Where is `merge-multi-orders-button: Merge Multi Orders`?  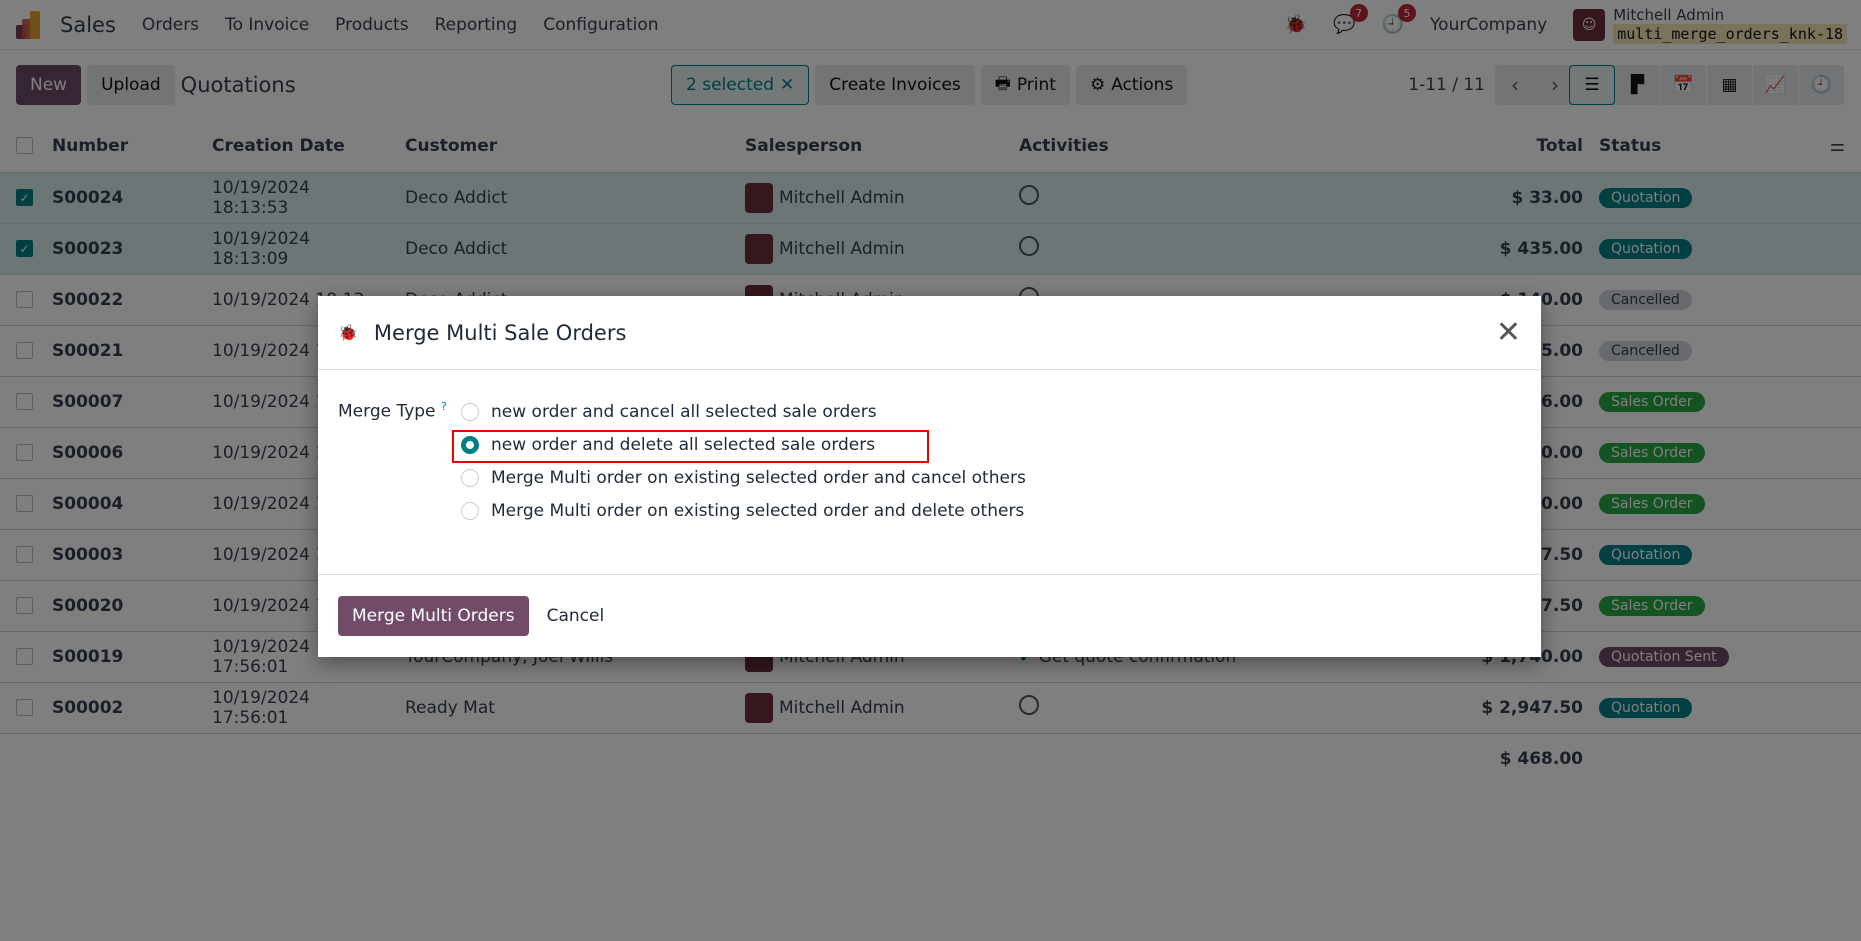 merge-multi-orders-button: Merge Multi Orders is located at coordinates (433, 616).